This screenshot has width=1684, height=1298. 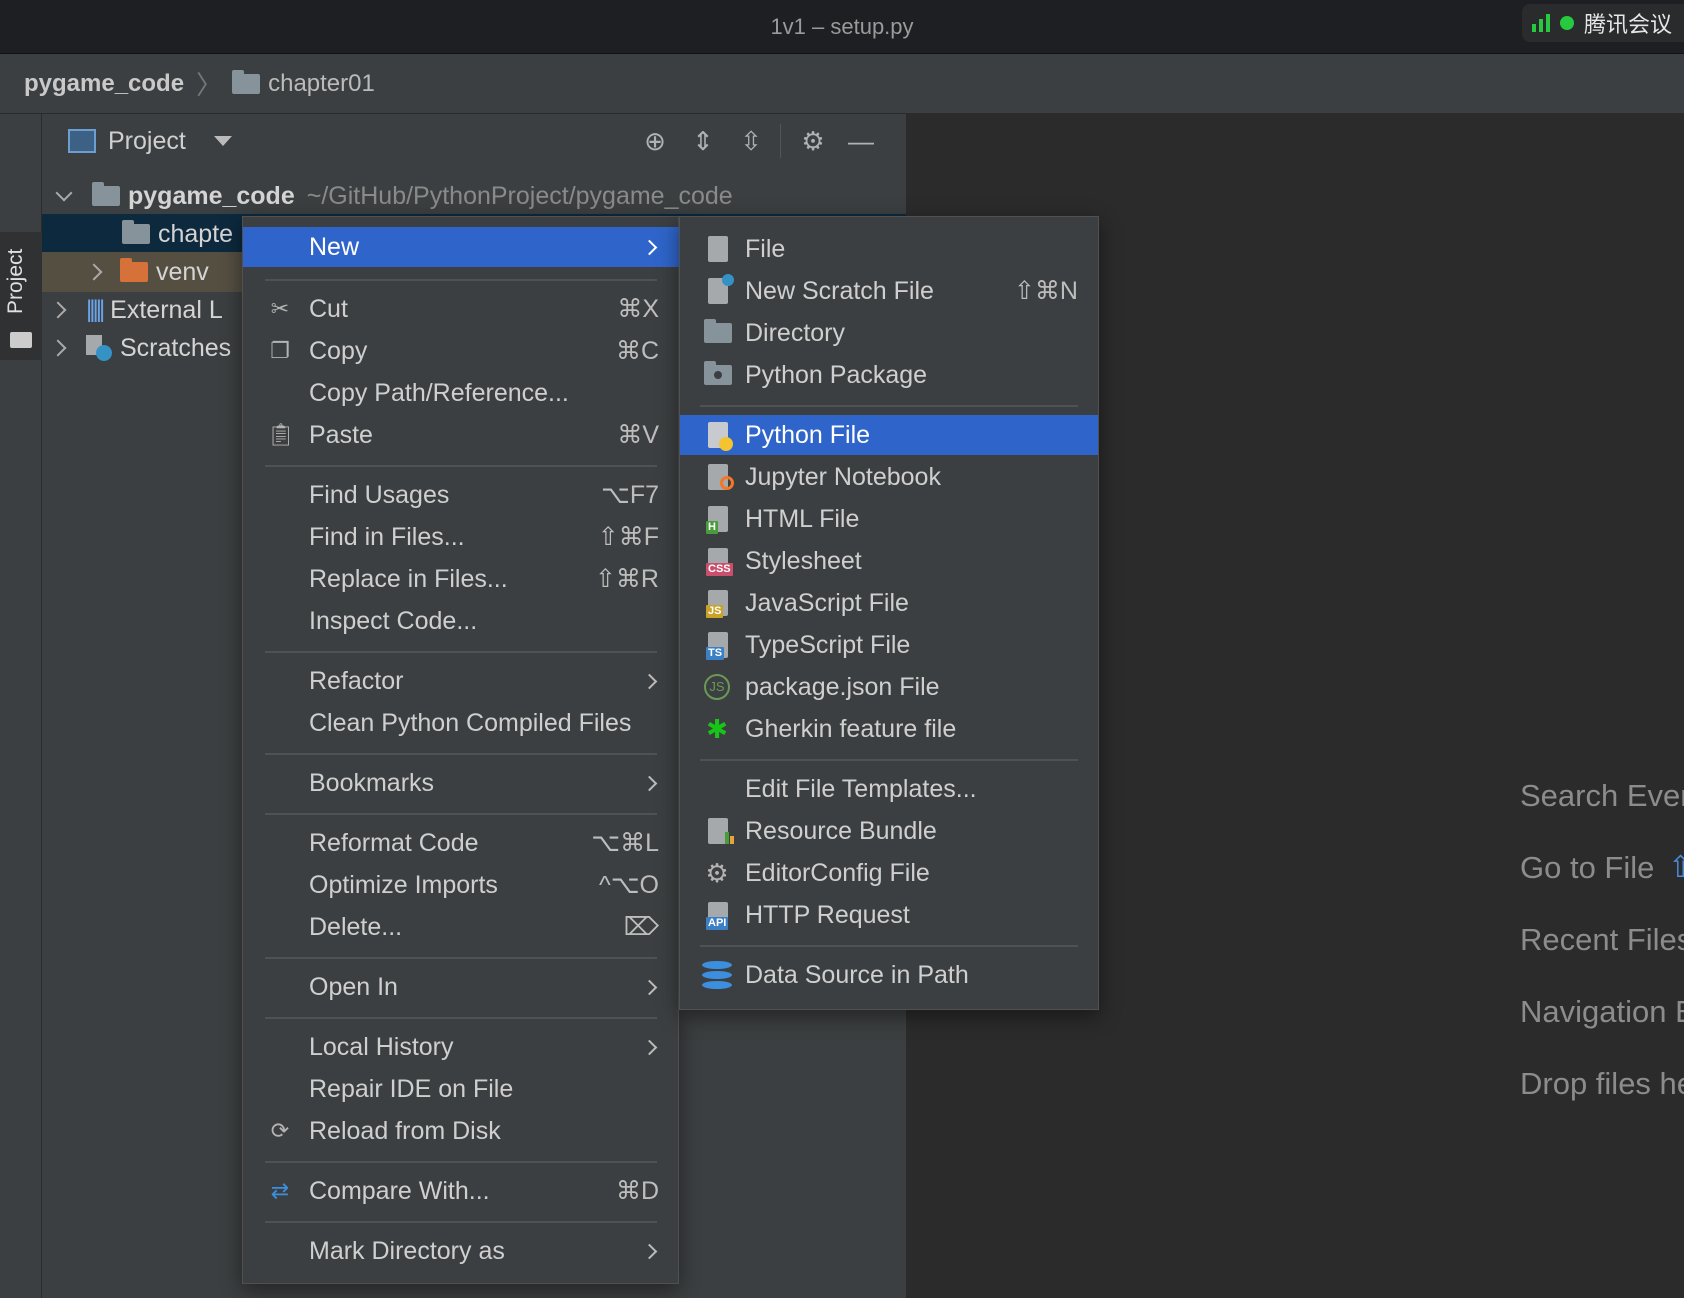 What do you see at coordinates (372, 782) in the screenshot?
I see `menu-item-label: Bookmarks` at bounding box center [372, 782].